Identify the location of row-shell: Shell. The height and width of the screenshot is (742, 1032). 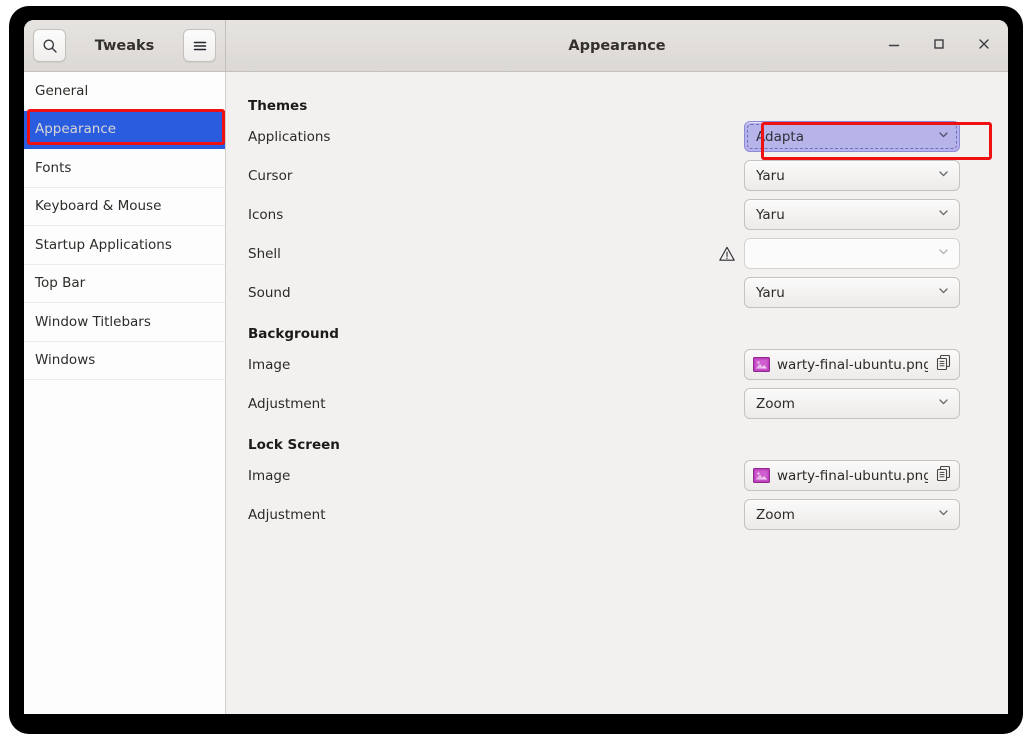
(604, 253).